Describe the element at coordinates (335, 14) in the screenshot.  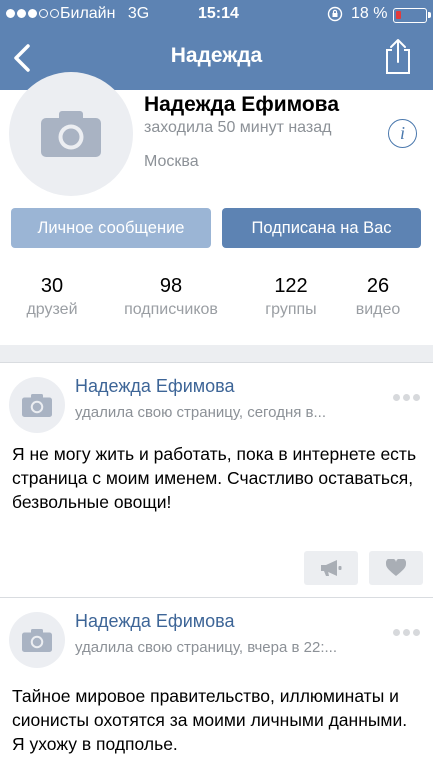
I see `rotation-lock-icon` at that location.